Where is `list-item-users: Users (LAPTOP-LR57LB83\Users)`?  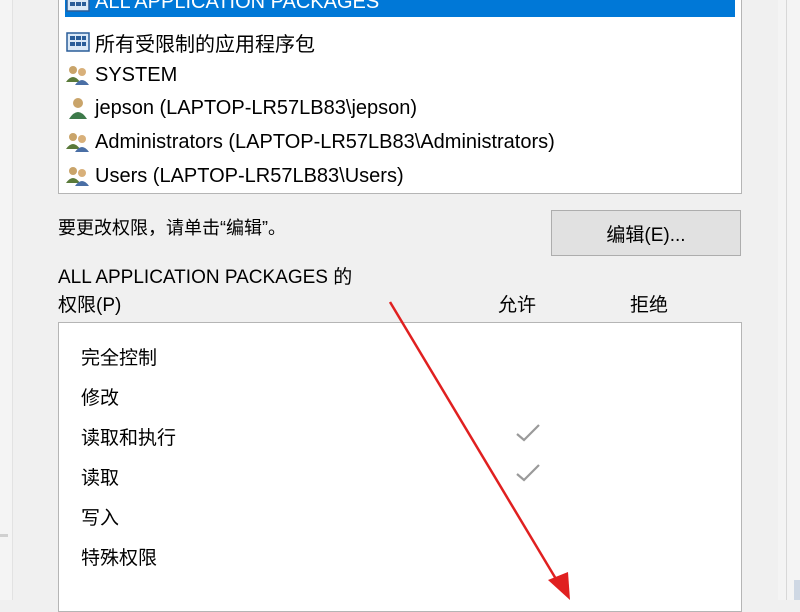 list-item-users: Users (LAPTOP-LR57LB83\Users) is located at coordinates (234, 176).